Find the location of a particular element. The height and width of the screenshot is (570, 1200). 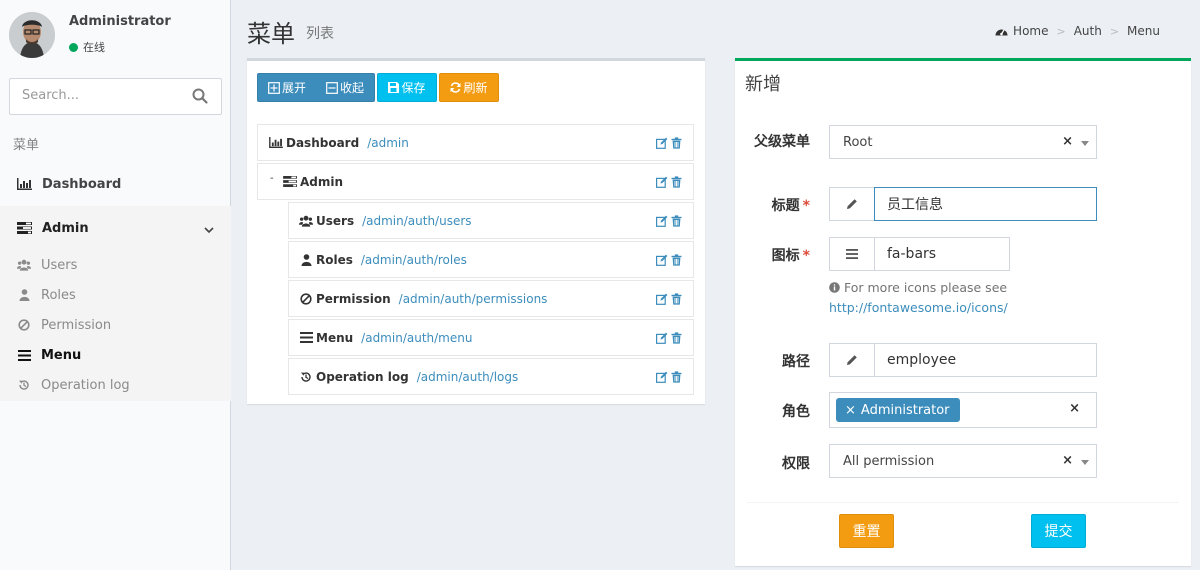

permission-select: All permission × is located at coordinates (963, 461).